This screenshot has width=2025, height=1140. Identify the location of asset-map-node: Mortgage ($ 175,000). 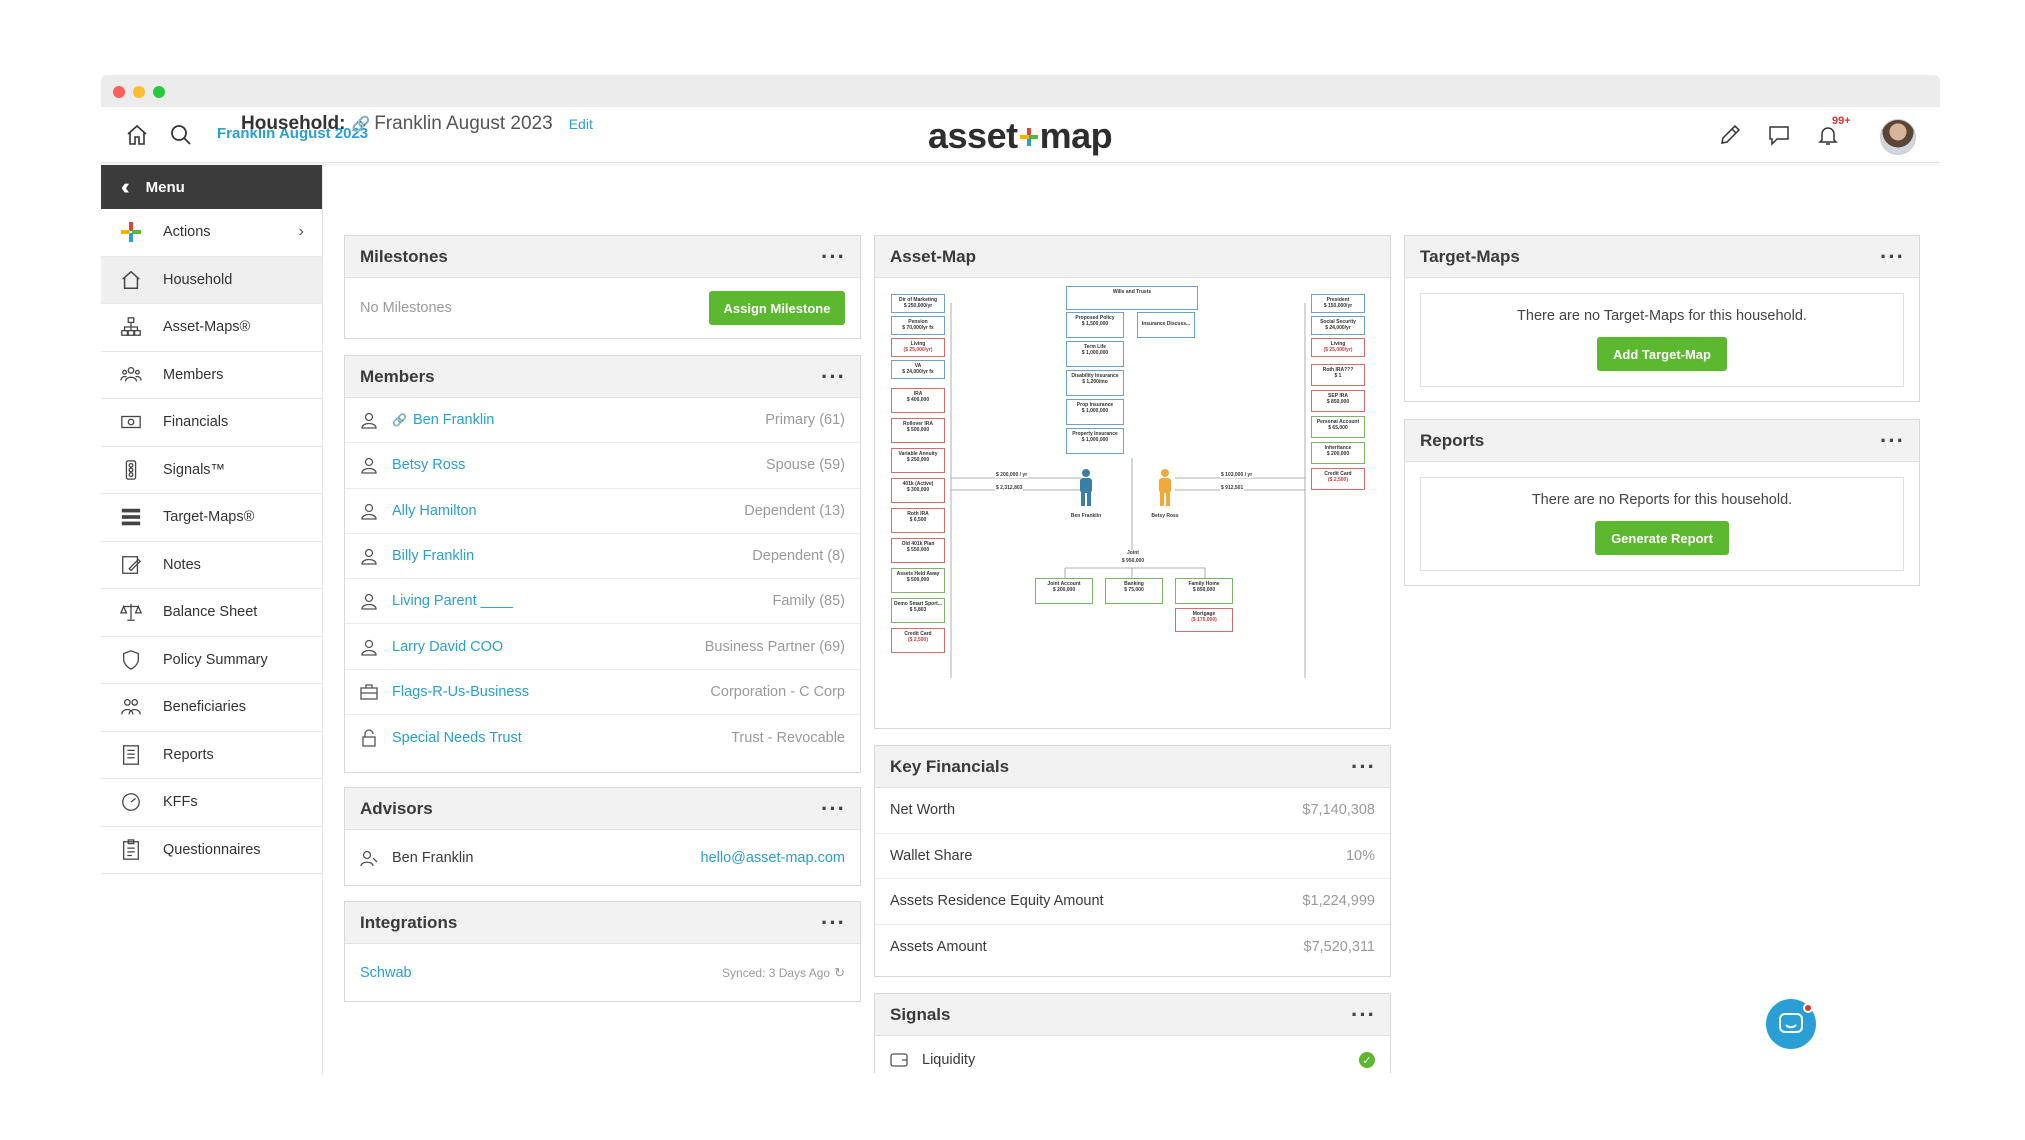
(1204, 620).